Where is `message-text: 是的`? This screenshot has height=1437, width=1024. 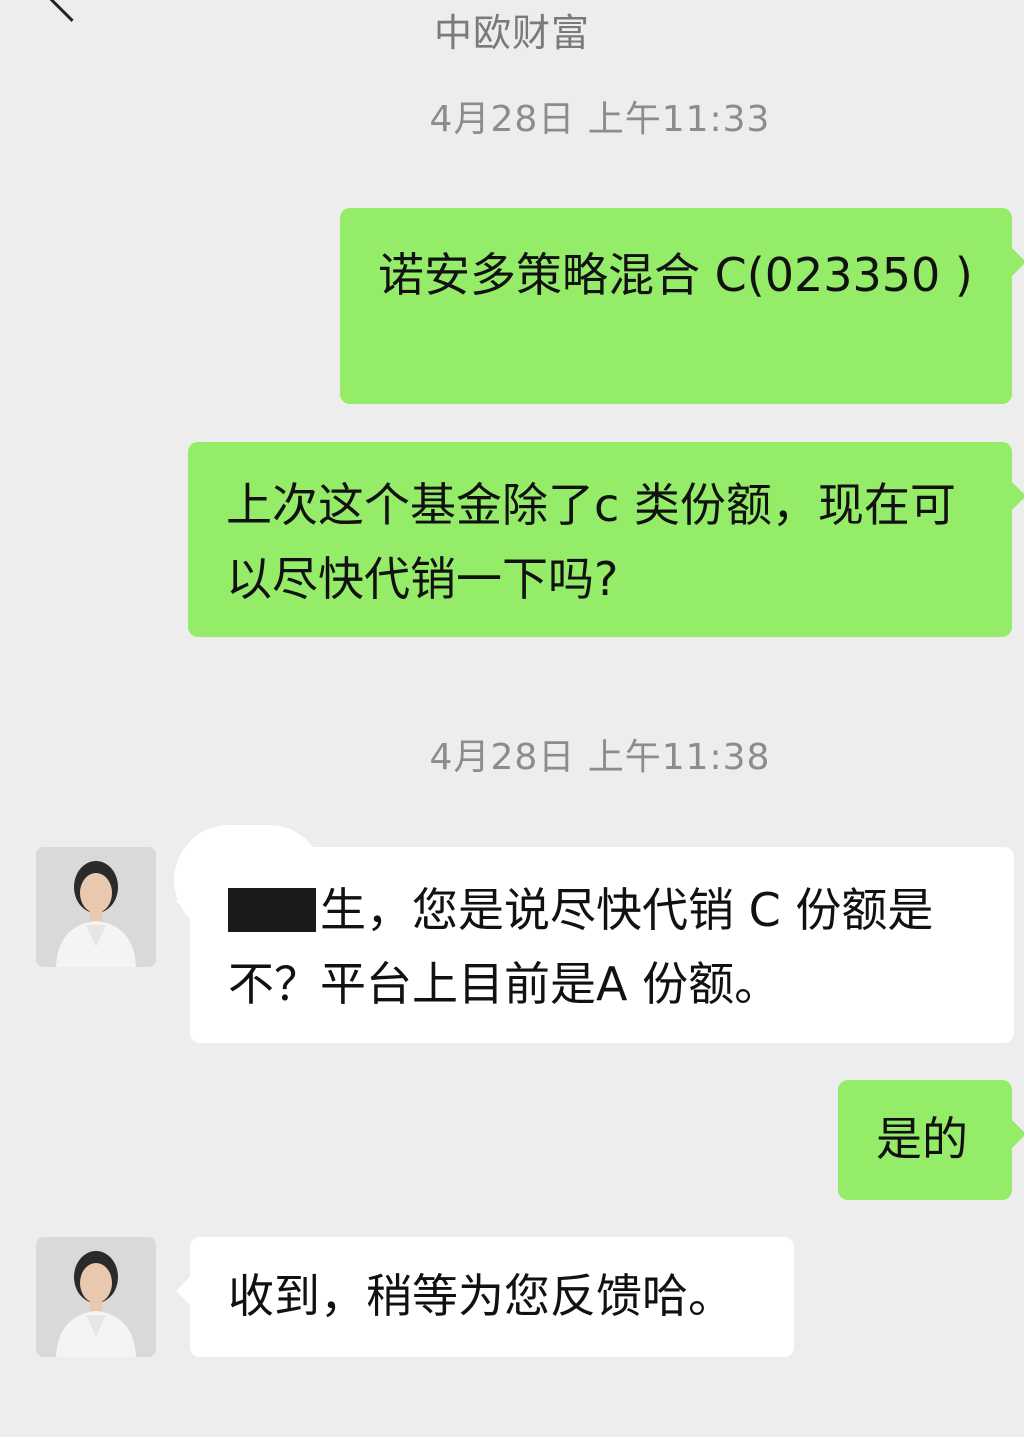
message-text: 是的 is located at coordinates (922, 1139).